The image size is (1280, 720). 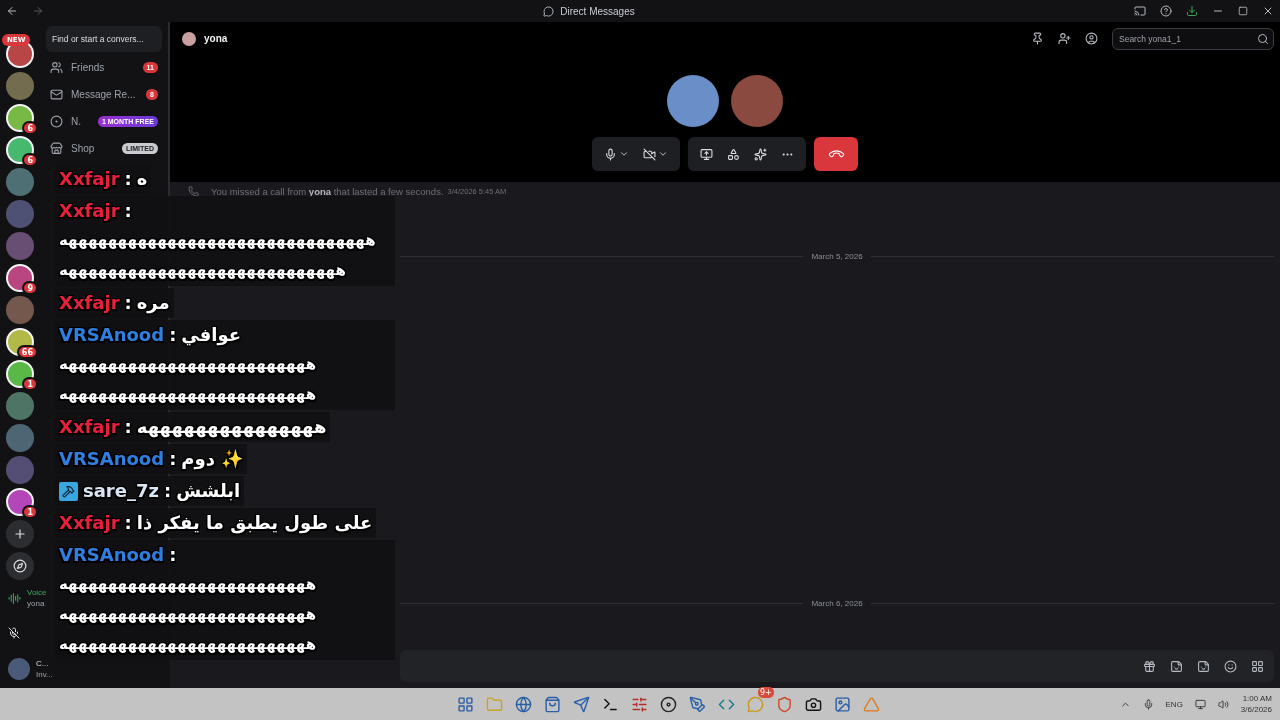 I want to click on chat-text: عوافي, so click(x=211, y=335).